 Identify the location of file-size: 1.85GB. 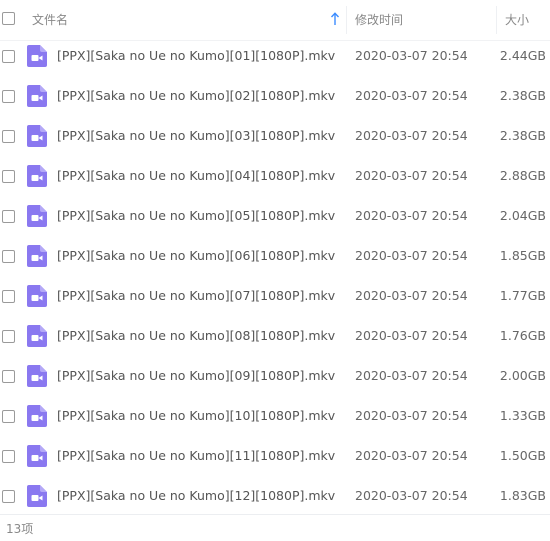
(522, 255).